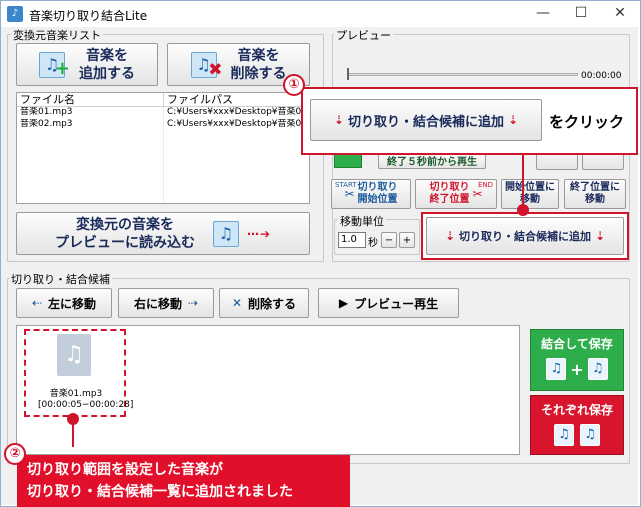 The image size is (641, 507). What do you see at coordinates (237, 124) in the screenshot?
I see `file-path-cell: C:¥Users¥xxx¥Desktop¥音楽02` at bounding box center [237, 124].